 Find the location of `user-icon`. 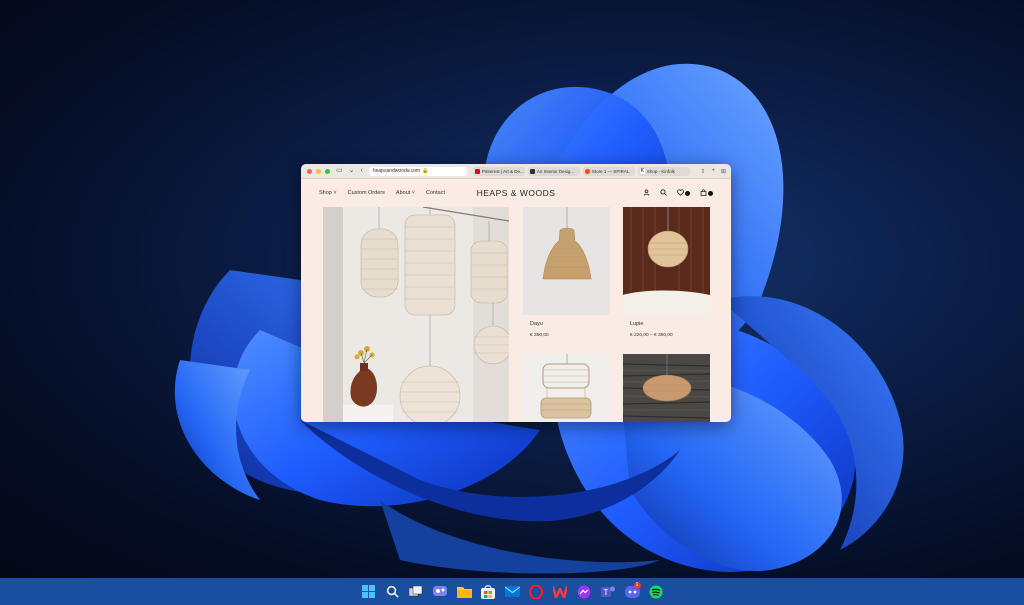

user-icon is located at coordinates (646, 193).